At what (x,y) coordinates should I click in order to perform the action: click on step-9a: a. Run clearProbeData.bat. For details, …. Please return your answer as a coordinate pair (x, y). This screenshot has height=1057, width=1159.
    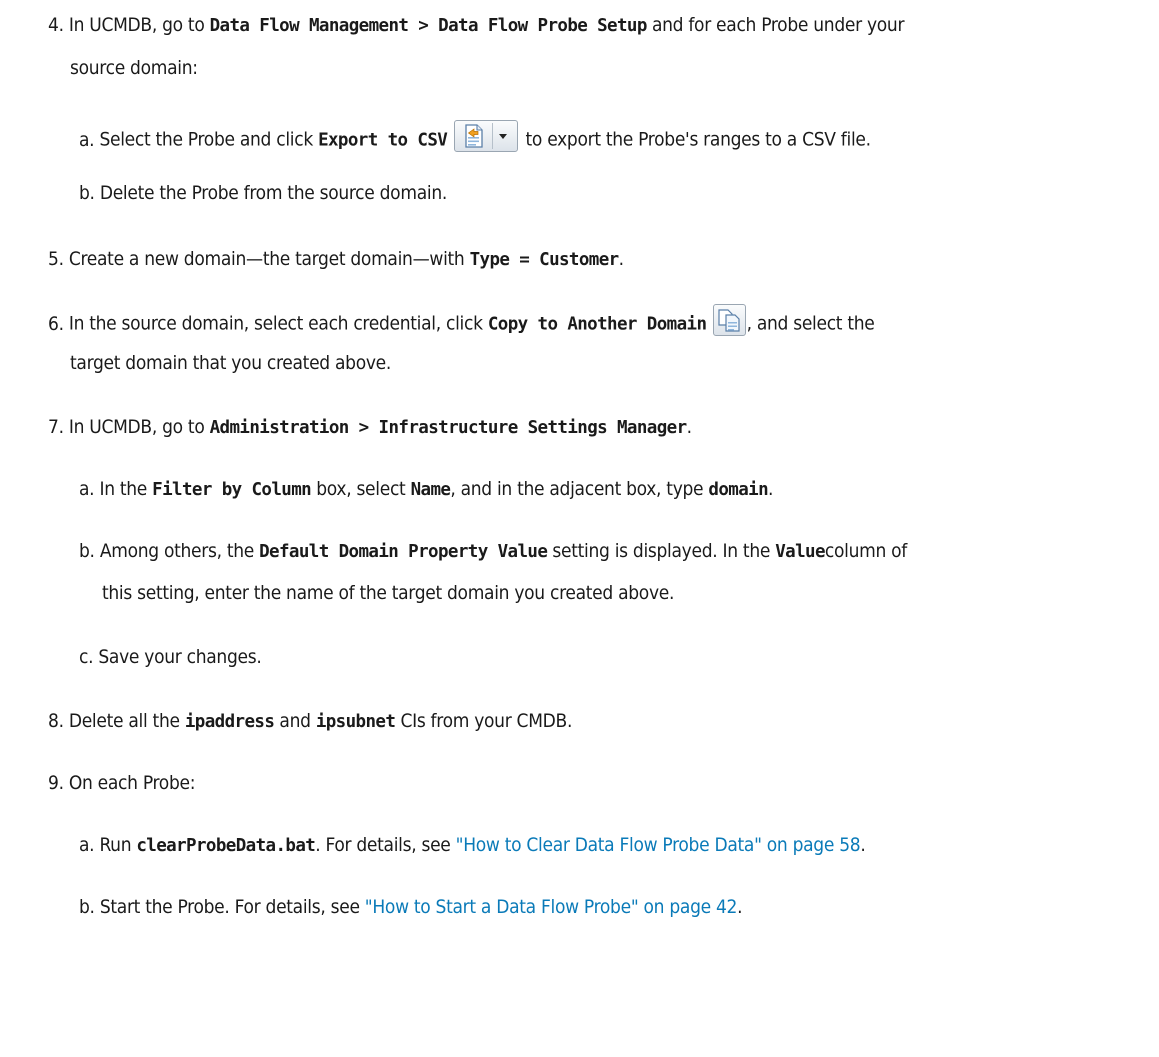
    Looking at the image, I should click on (472, 845).